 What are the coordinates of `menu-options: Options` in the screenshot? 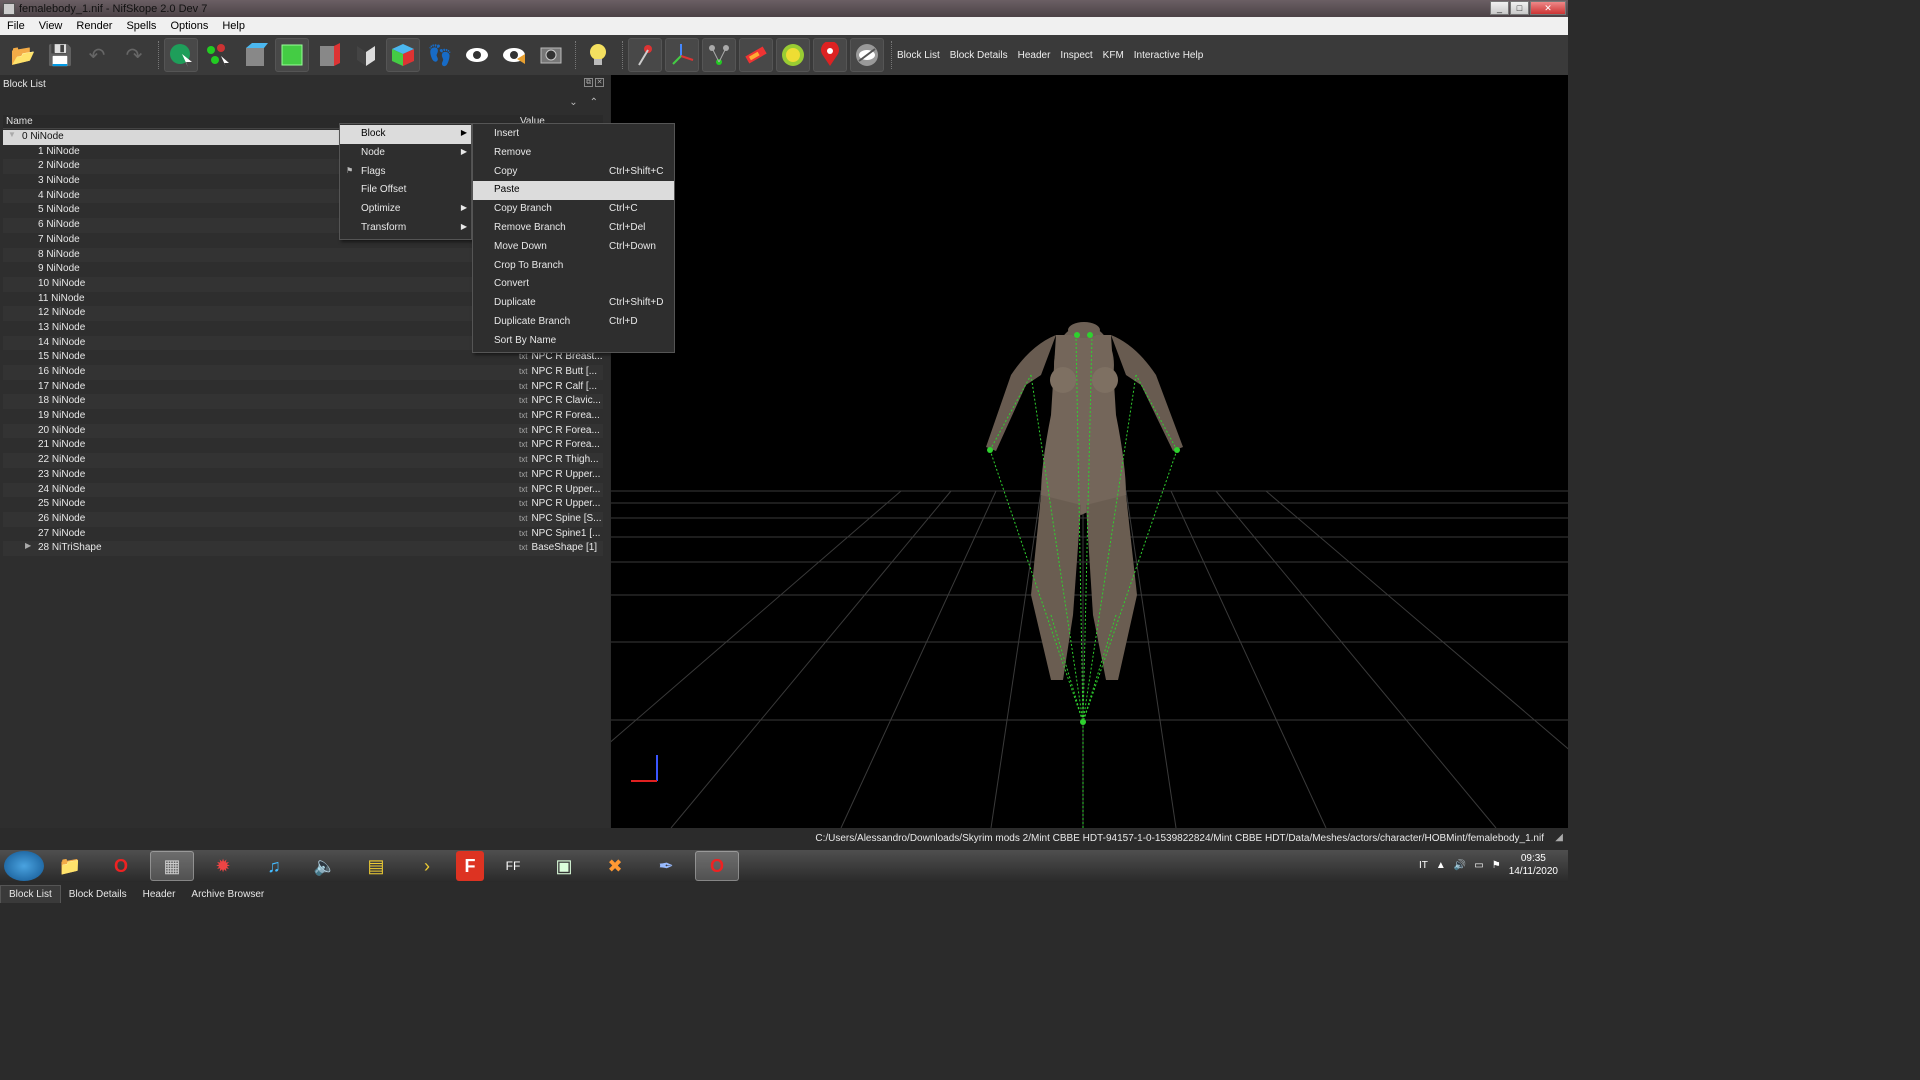 It's located at (189, 26).